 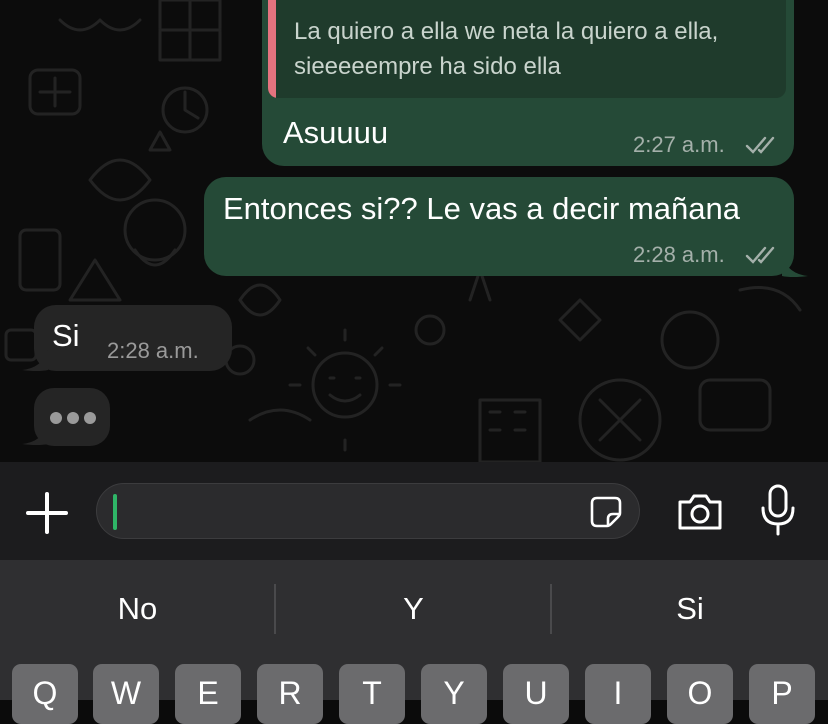 What do you see at coordinates (66, 335) in the screenshot?
I see `message-text: Si` at bounding box center [66, 335].